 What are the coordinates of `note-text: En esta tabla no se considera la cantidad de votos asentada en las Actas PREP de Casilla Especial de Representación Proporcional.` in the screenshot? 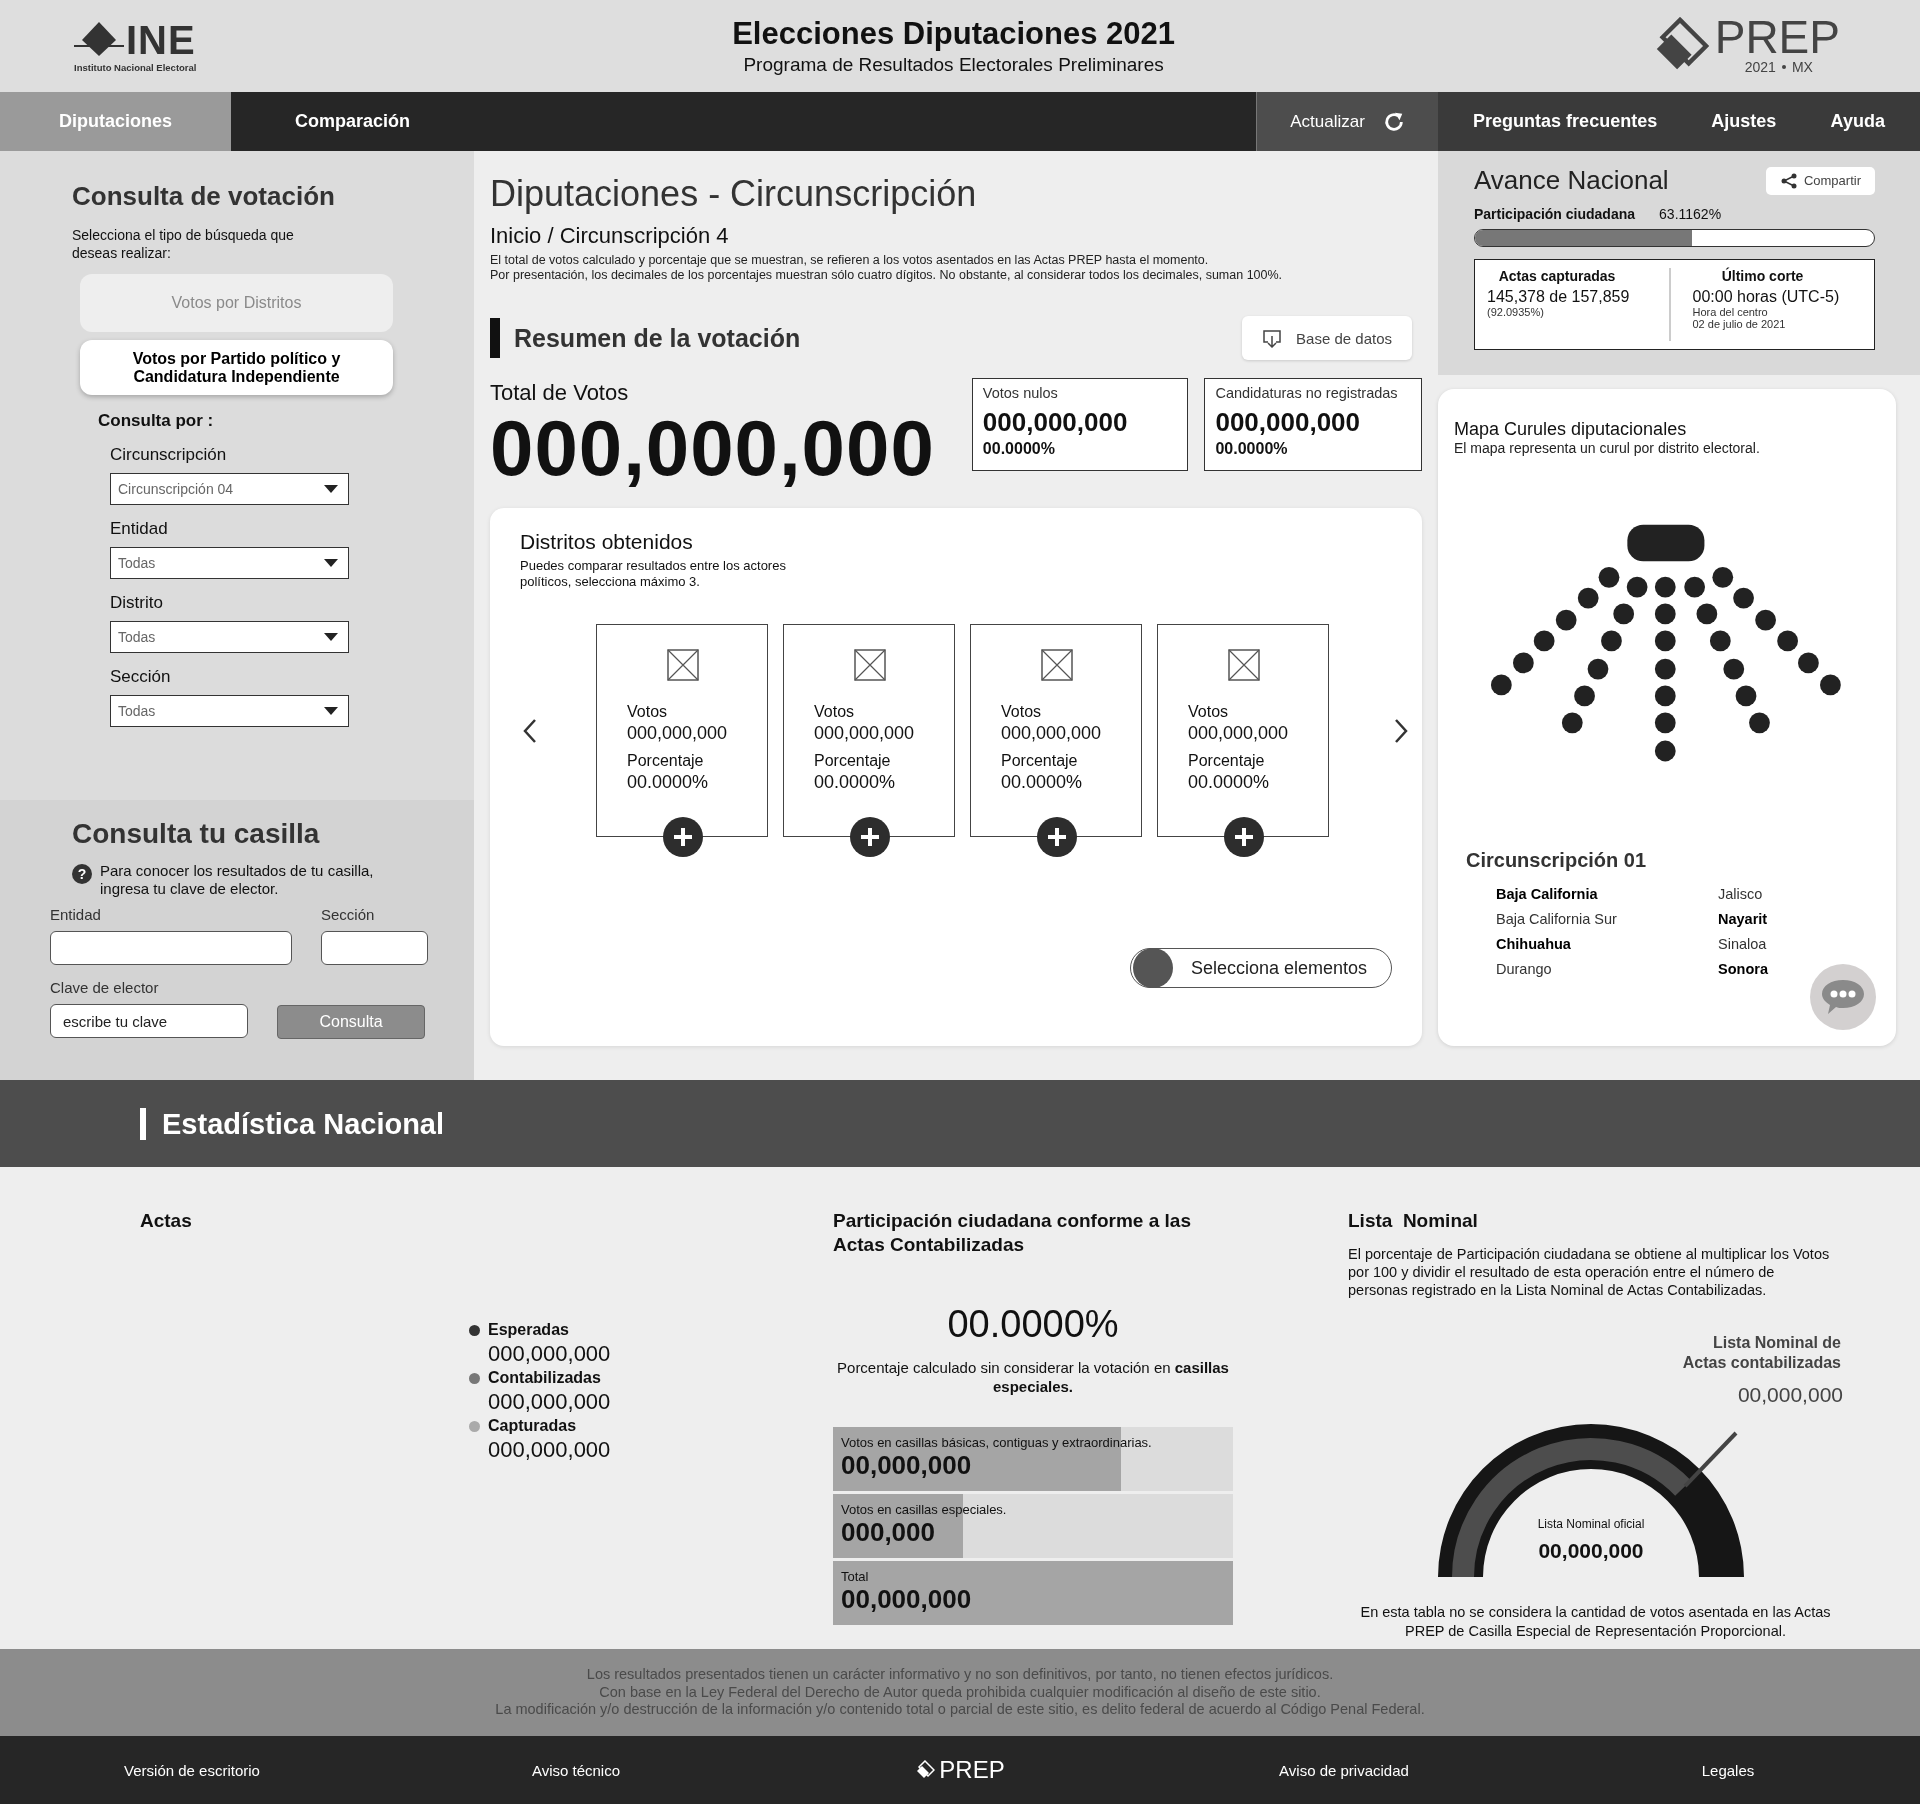 It's located at (1595, 1622).